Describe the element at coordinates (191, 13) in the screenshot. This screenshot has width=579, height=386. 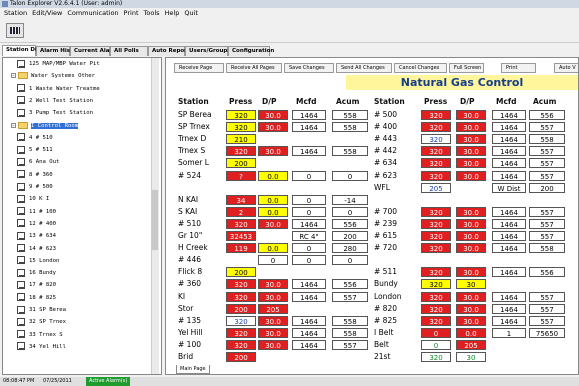
I see `menu-item-quit: Quit` at that location.